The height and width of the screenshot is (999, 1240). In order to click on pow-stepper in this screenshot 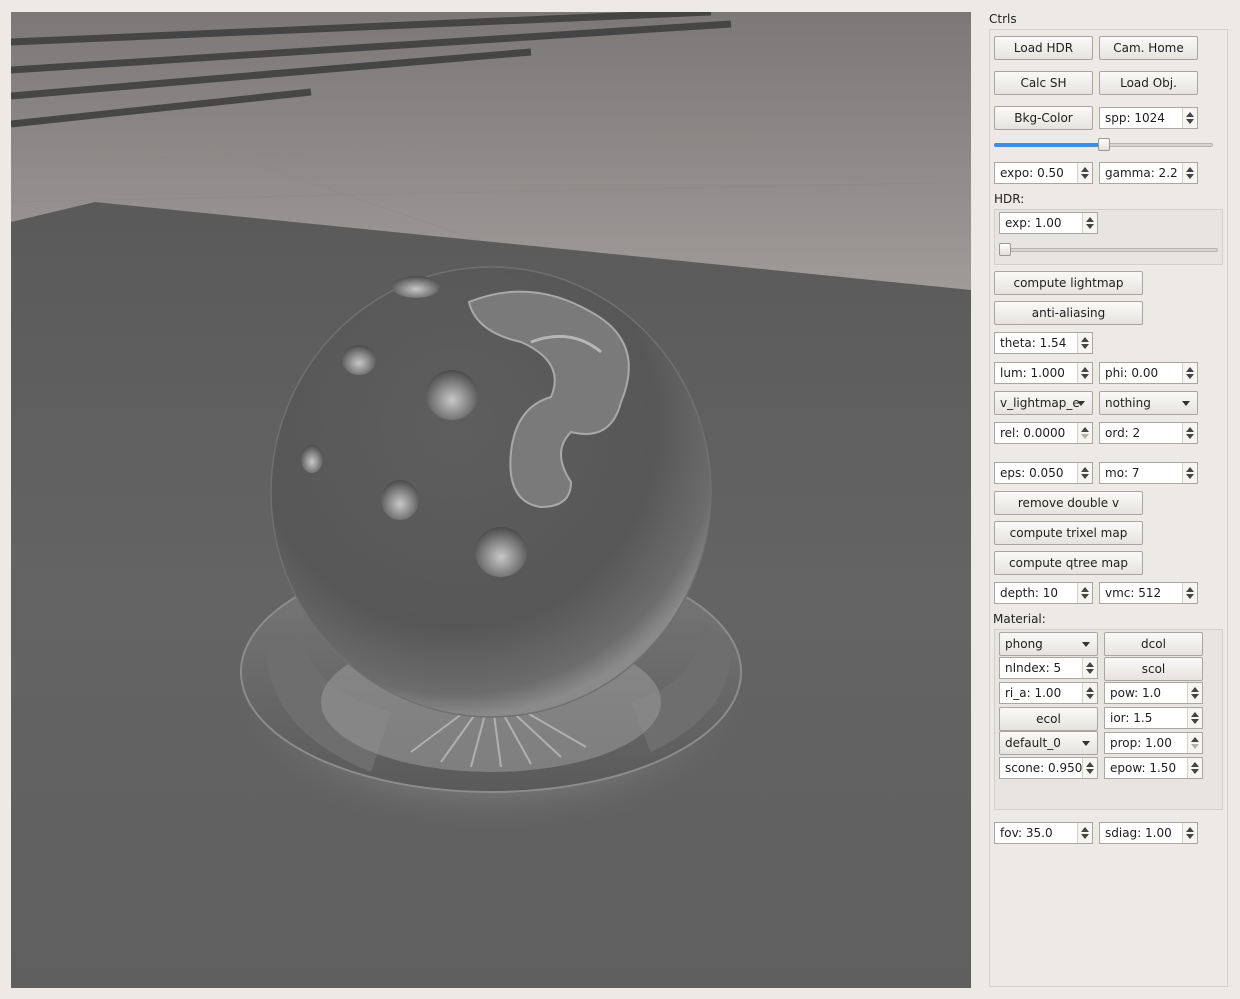, I will do `click(1194, 693)`.